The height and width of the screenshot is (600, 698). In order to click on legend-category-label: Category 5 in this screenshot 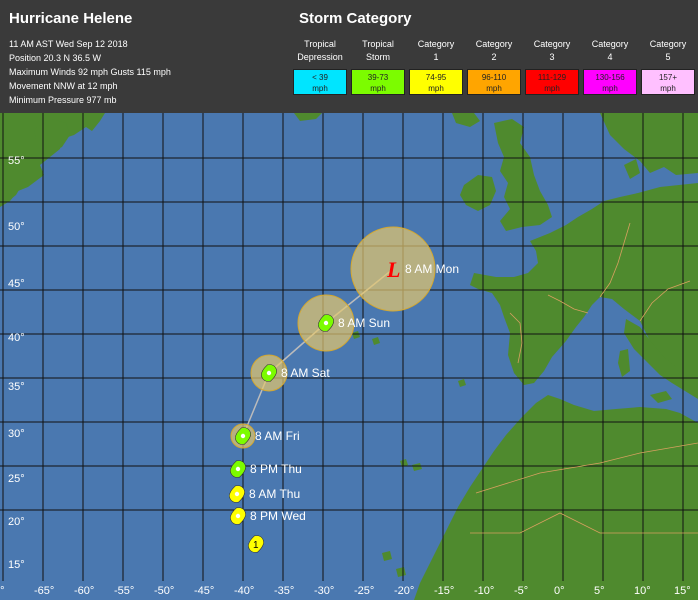, I will do `click(668, 51)`.